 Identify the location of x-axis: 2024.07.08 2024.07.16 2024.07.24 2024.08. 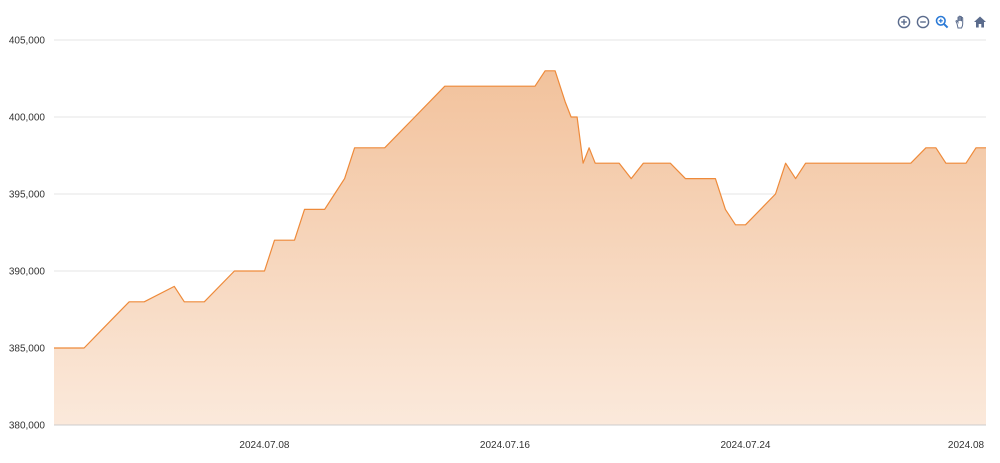
(520, 437).